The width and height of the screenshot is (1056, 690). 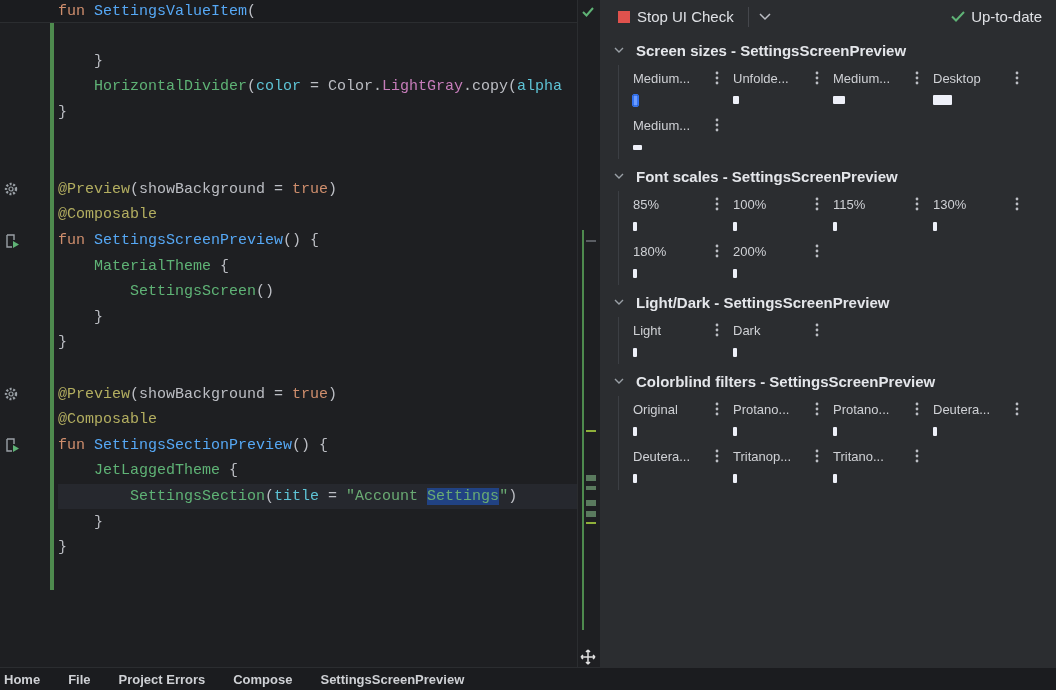 What do you see at coordinates (328, 87) in the screenshot?
I see `code-line: HorizontalDivider(color = Color.LightGray.copy(alpha` at bounding box center [328, 87].